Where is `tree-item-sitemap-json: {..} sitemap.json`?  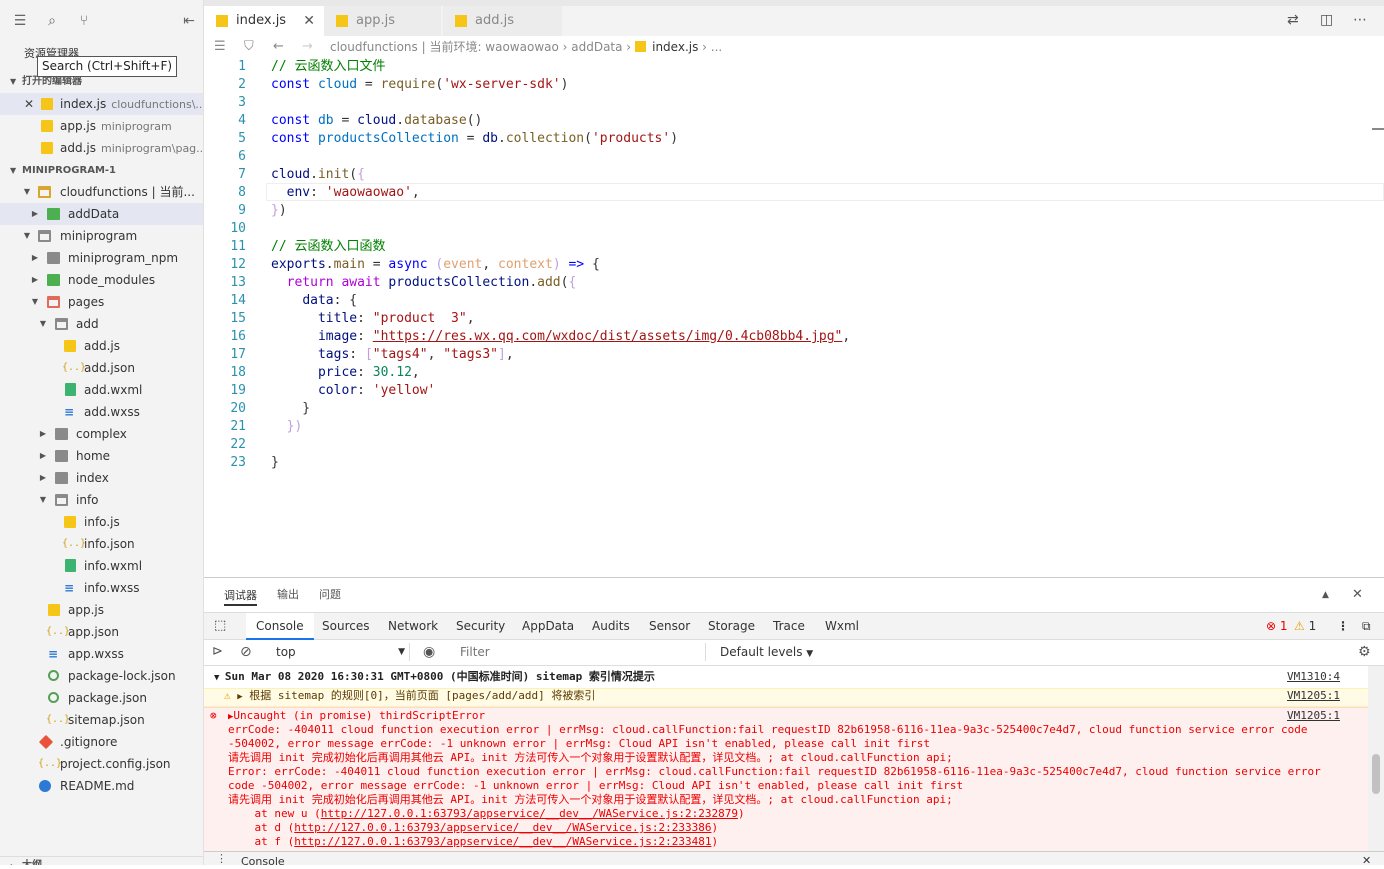
tree-item-sitemap-json: {..} sitemap.json is located at coordinates (101, 720).